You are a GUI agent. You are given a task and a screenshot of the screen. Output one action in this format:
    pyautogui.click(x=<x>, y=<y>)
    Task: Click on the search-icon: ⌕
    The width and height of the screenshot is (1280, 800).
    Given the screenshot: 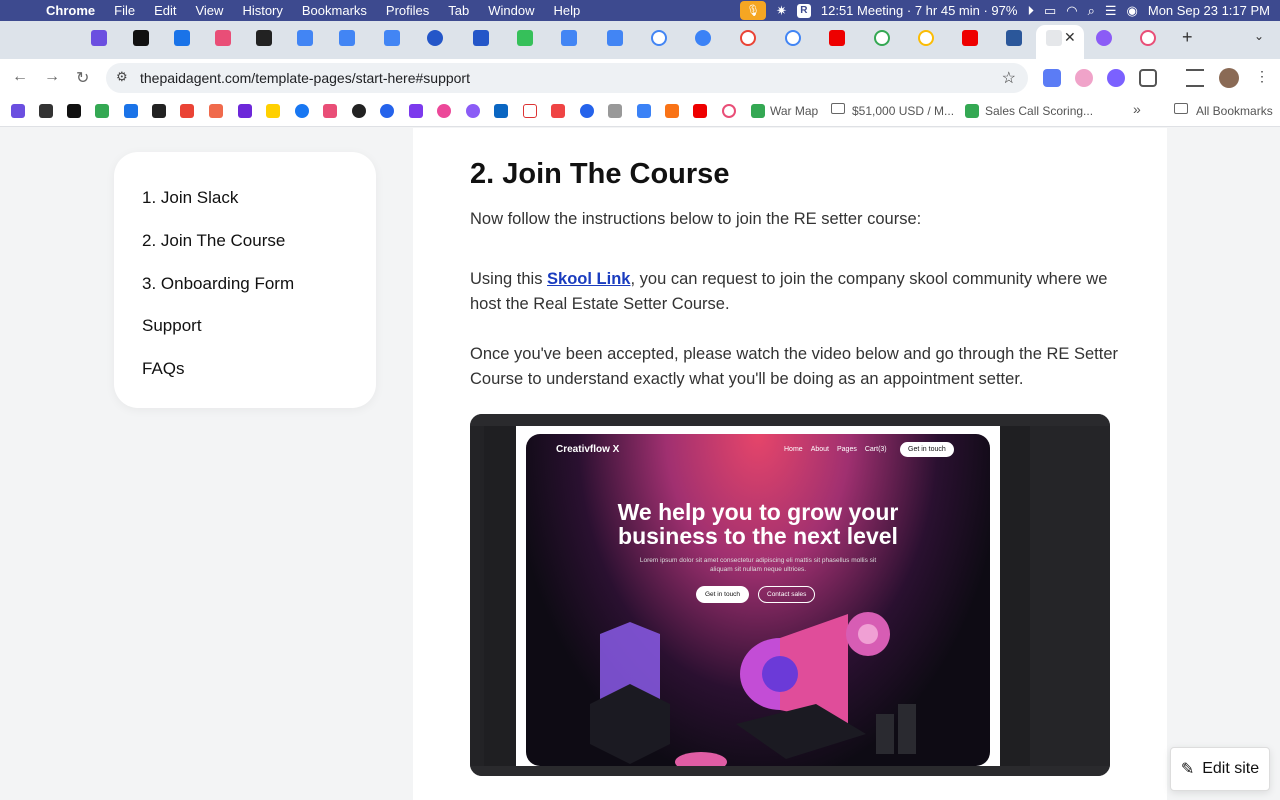 What is the action you would take?
    pyautogui.click(x=1091, y=11)
    